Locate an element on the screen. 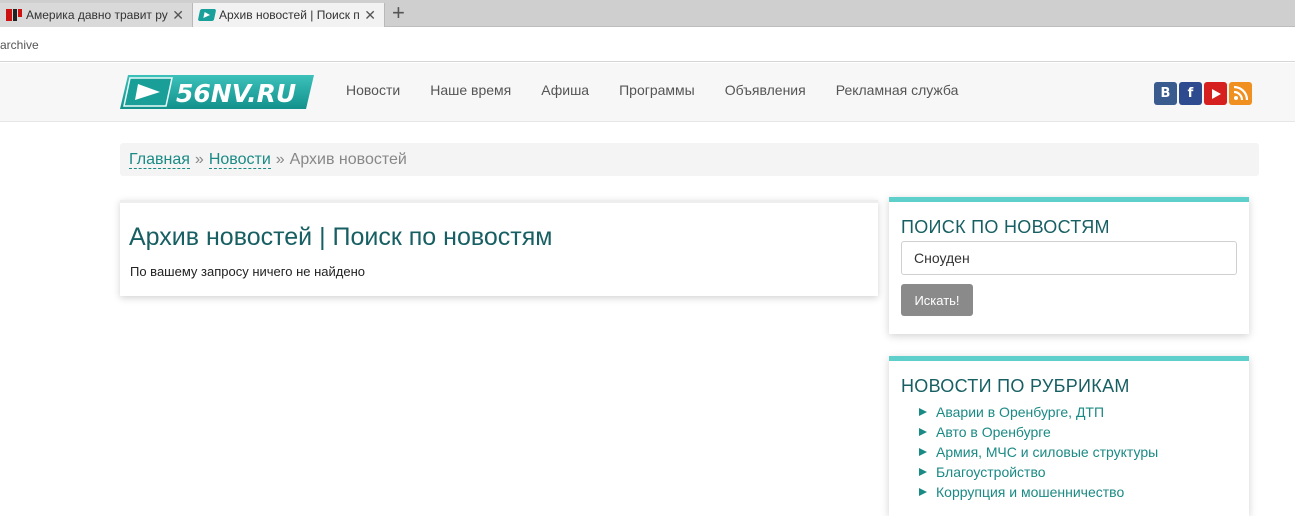  nav-item-advertising-service: Рекламная служба is located at coordinates (897, 90).